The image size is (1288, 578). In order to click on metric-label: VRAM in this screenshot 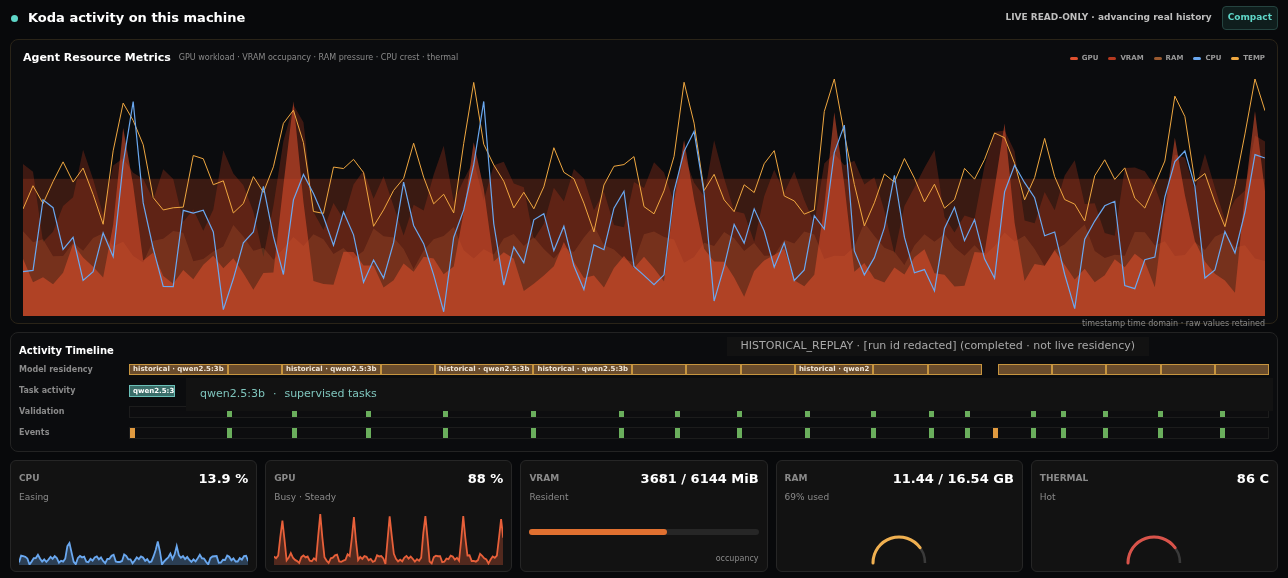, I will do `click(544, 478)`.